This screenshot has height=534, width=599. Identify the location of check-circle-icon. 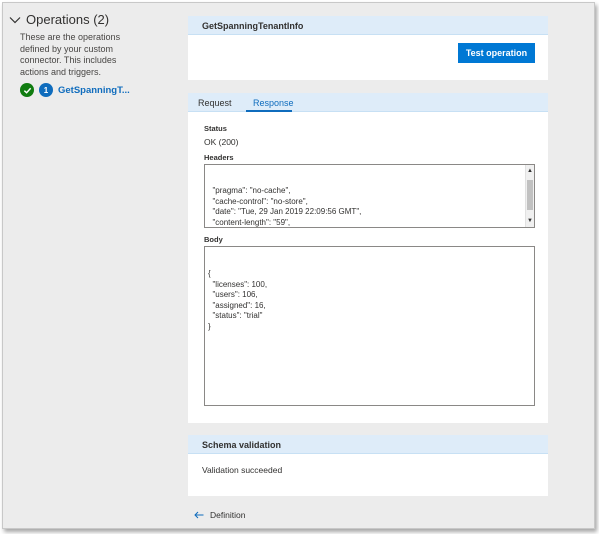
(27, 90).